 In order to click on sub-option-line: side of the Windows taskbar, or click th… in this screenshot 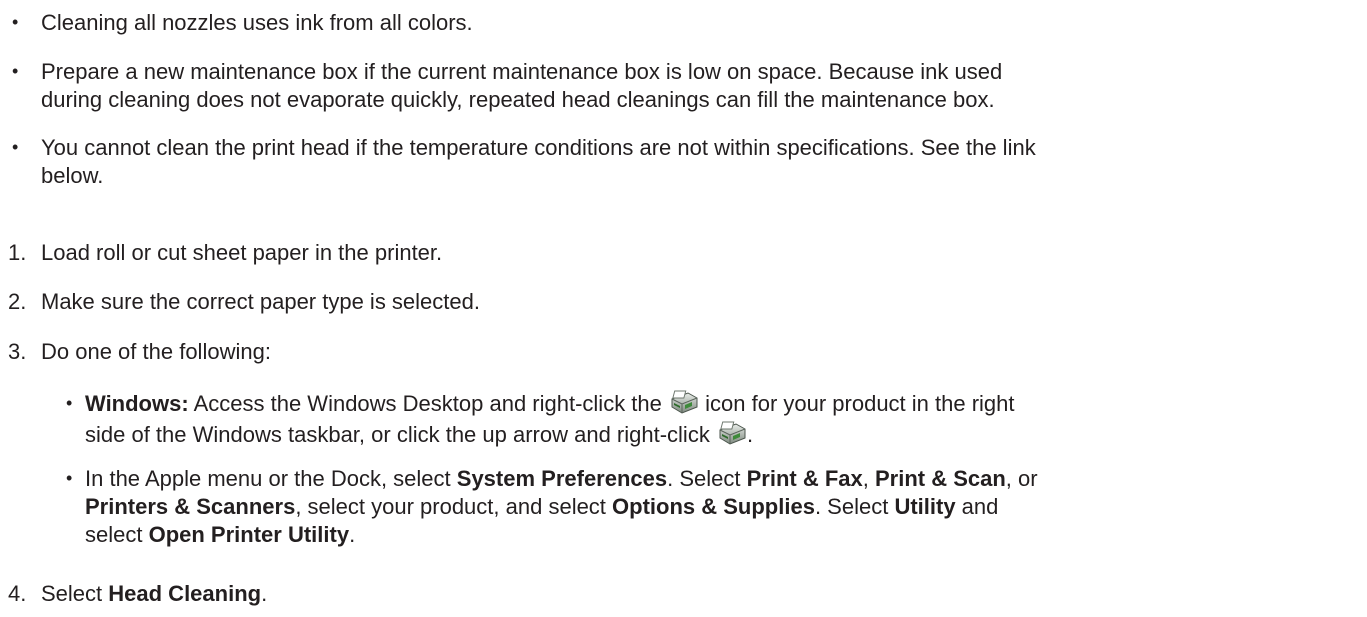, I will do `click(419, 434)`.